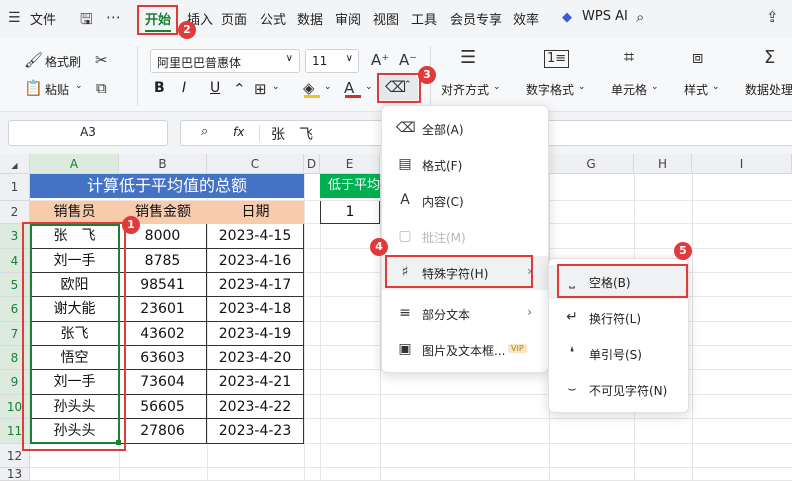 The image size is (792, 481). What do you see at coordinates (239, 89) in the screenshot?
I see `strikethrough-icon: ⌃` at bounding box center [239, 89].